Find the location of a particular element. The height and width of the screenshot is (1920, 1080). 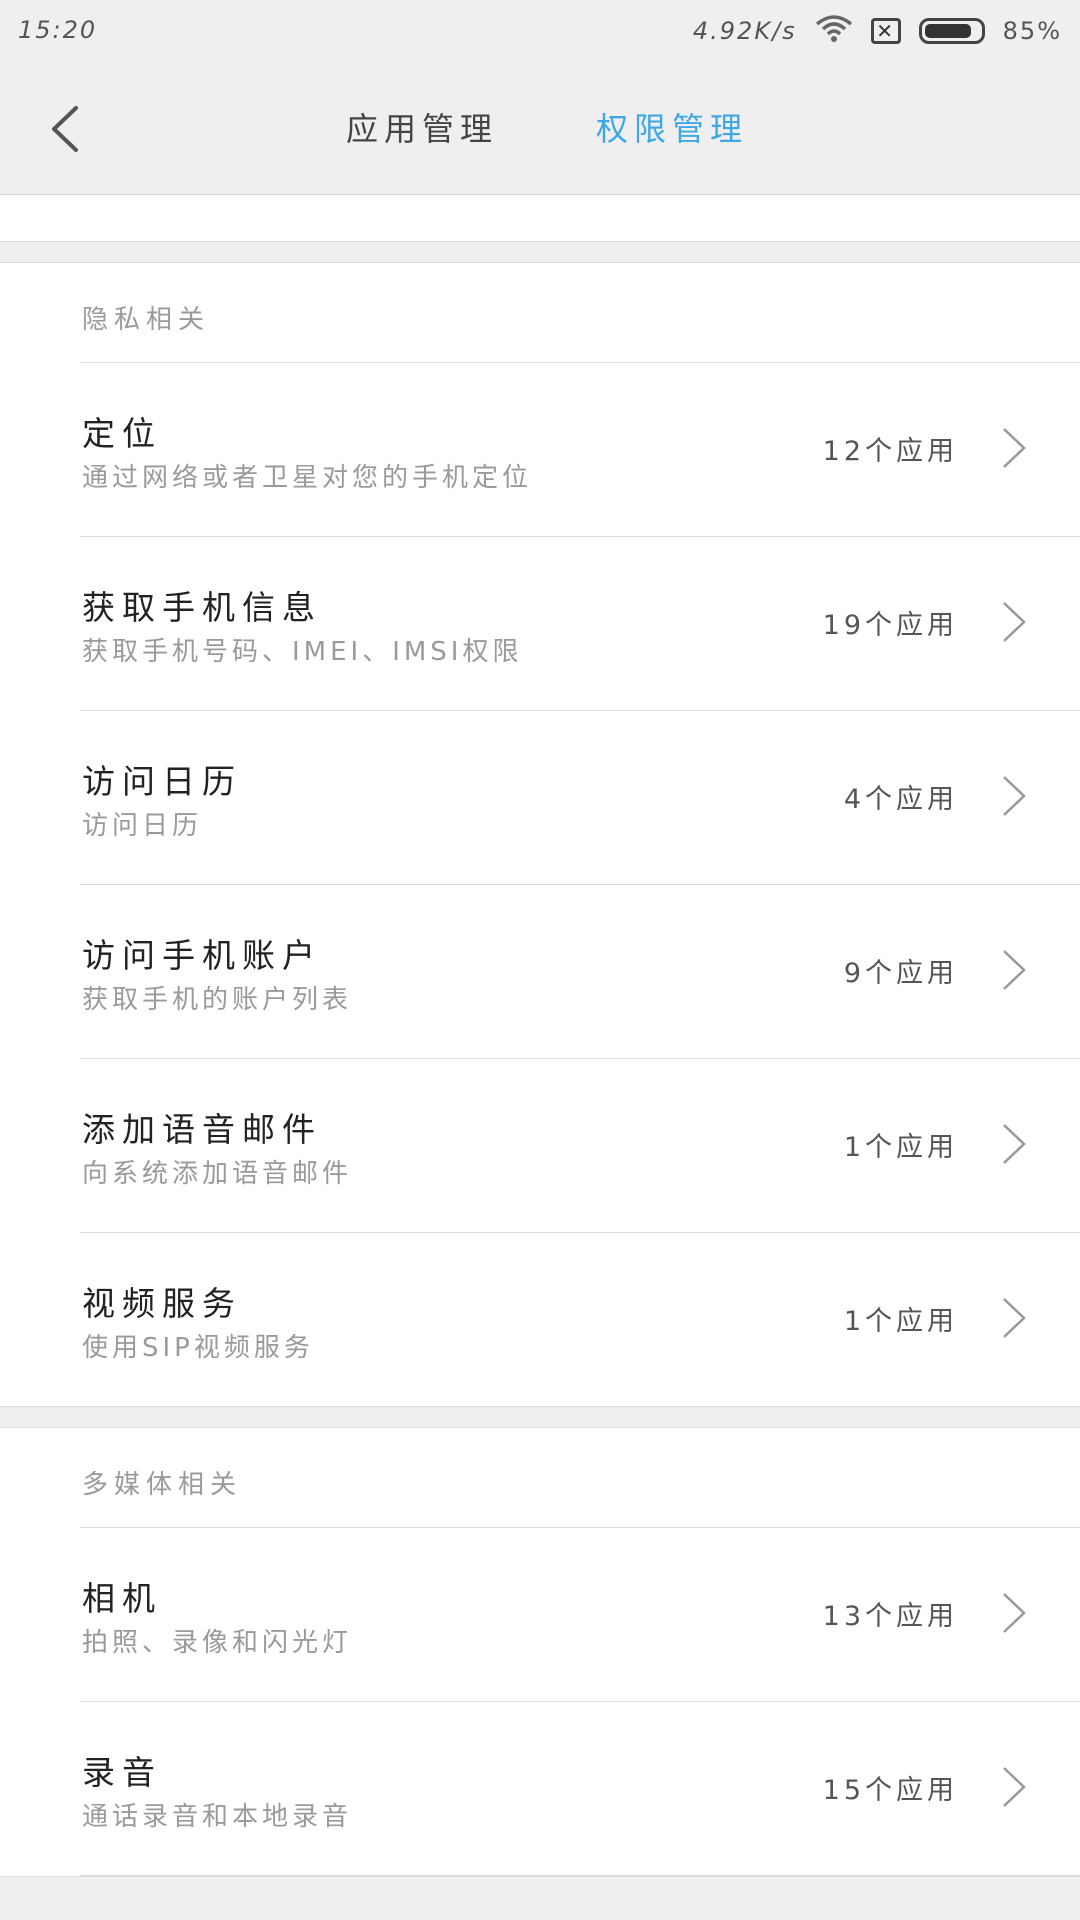

row-title: 访问日历 is located at coordinates (162, 781).